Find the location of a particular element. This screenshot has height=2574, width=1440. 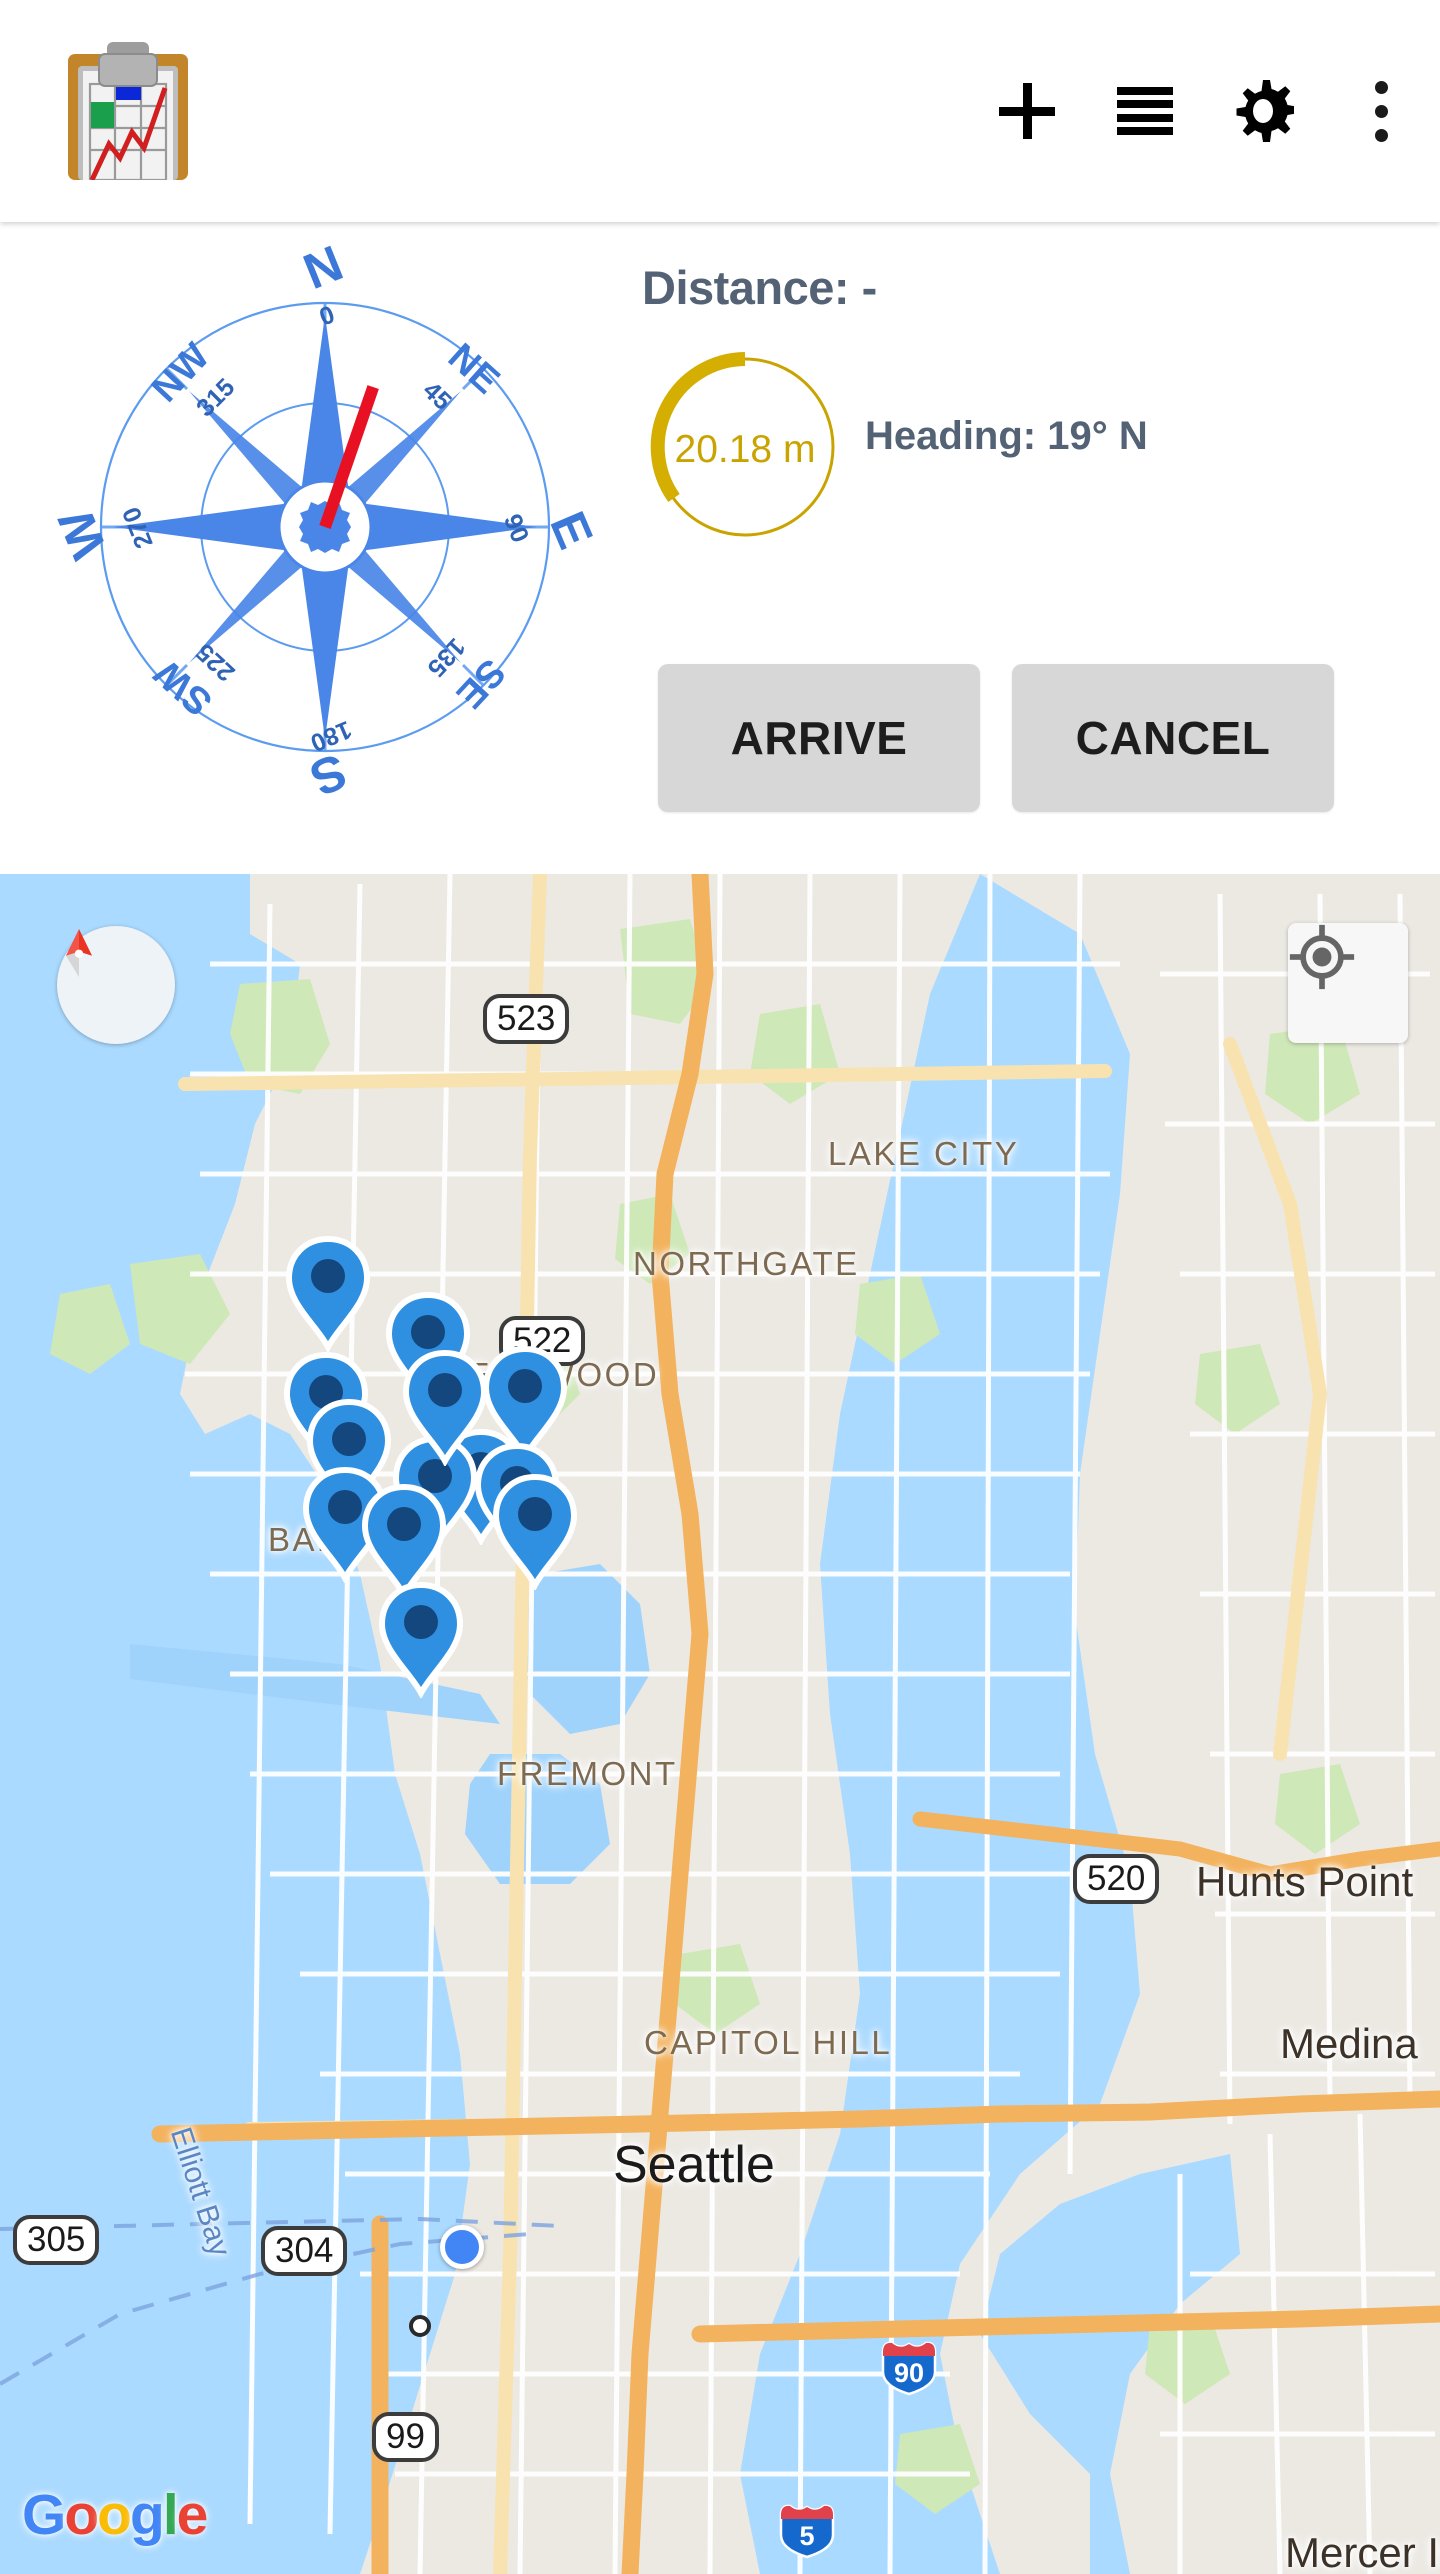

route-shield: 304 is located at coordinates (304, 2251).